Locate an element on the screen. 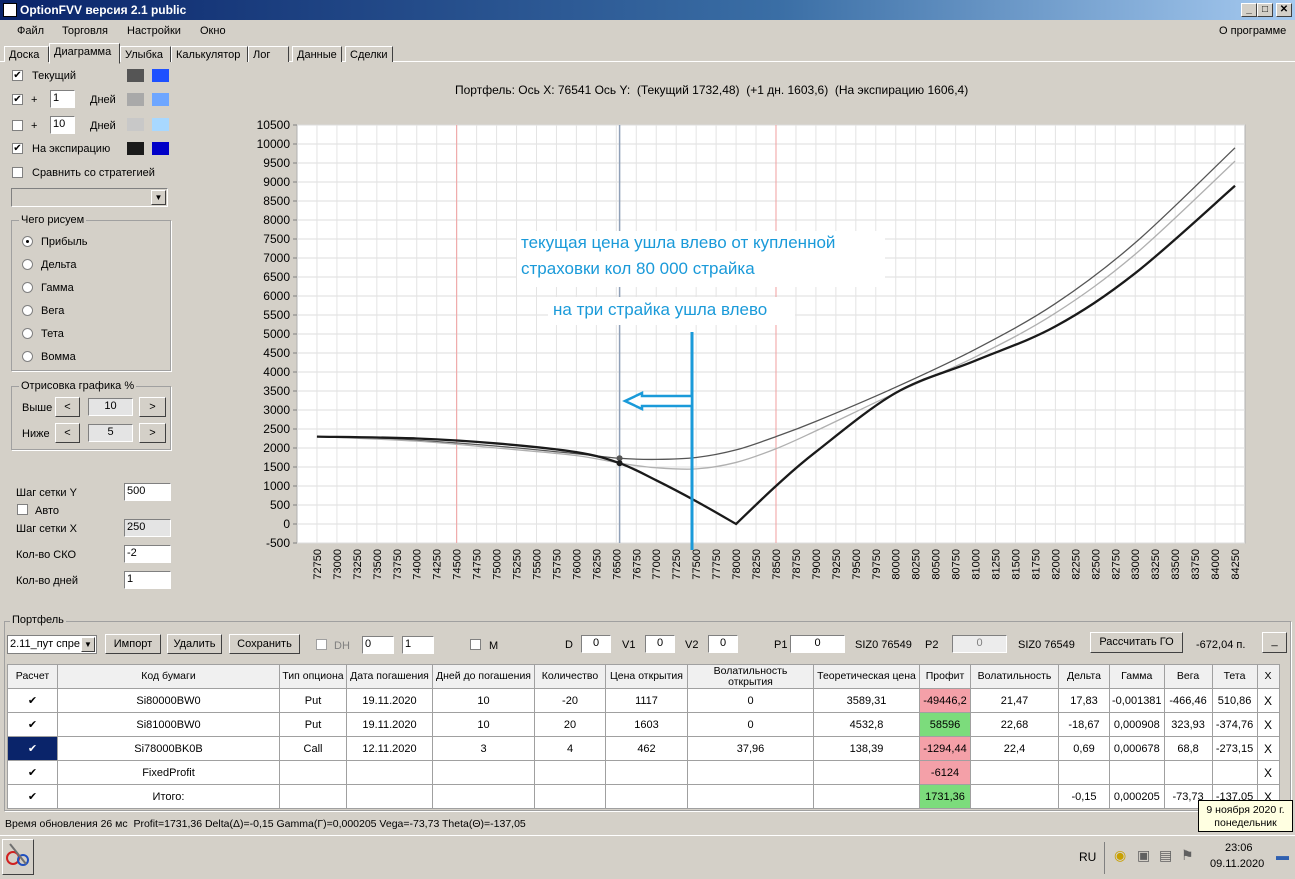 The height and width of the screenshot is (879, 1295). menu-file: Файл is located at coordinates (30, 31).